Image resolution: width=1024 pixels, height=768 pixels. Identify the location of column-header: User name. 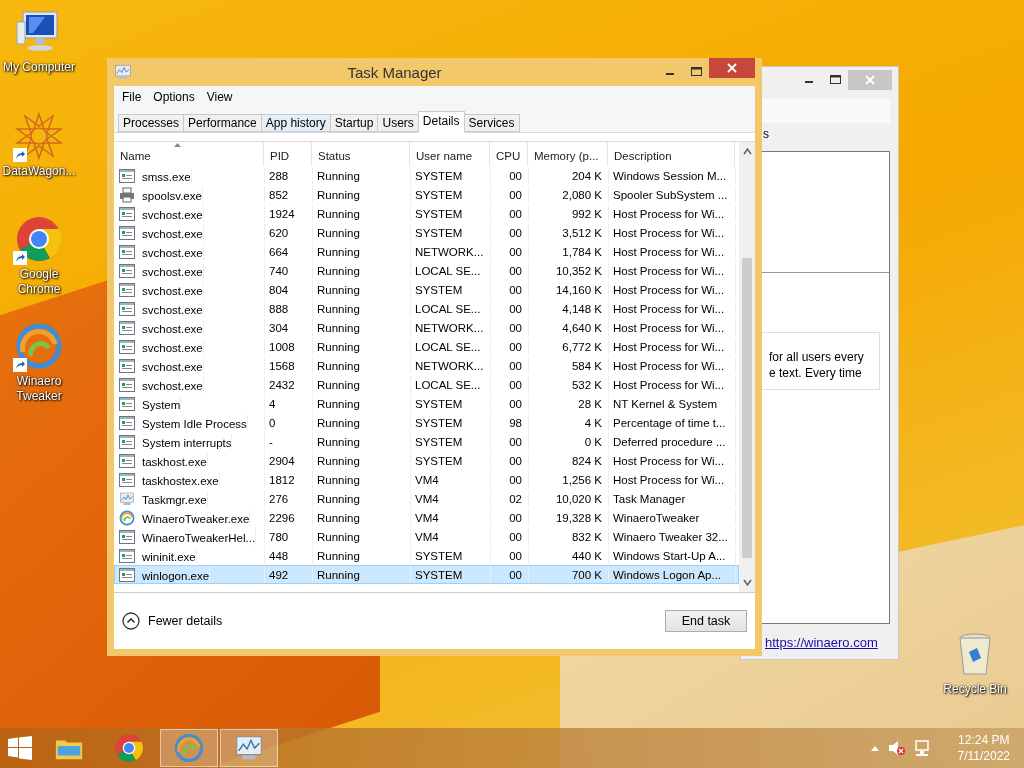
(450, 154).